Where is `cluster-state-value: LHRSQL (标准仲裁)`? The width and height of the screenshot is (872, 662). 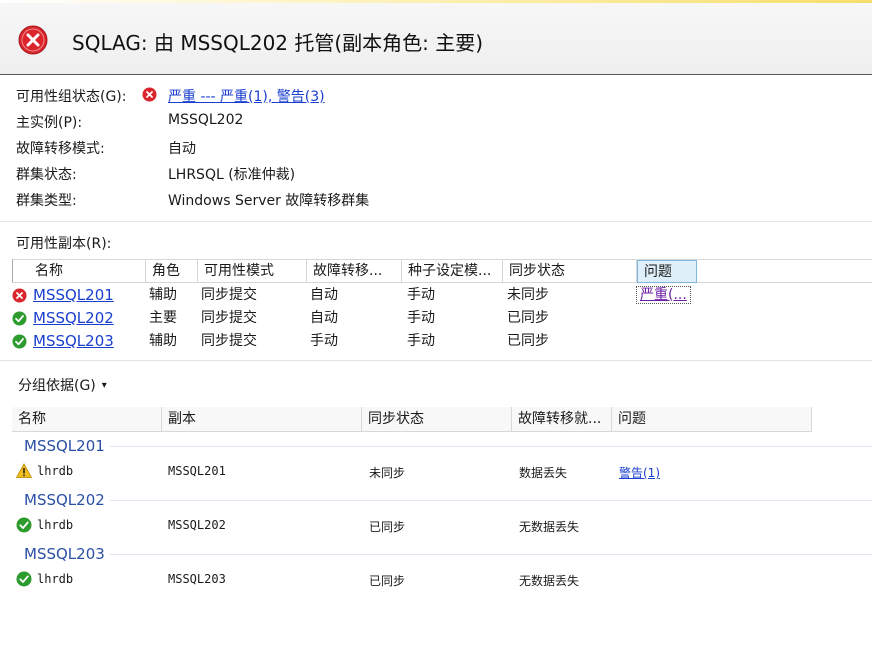 cluster-state-value: LHRSQL (标准仲裁) is located at coordinates (232, 175).